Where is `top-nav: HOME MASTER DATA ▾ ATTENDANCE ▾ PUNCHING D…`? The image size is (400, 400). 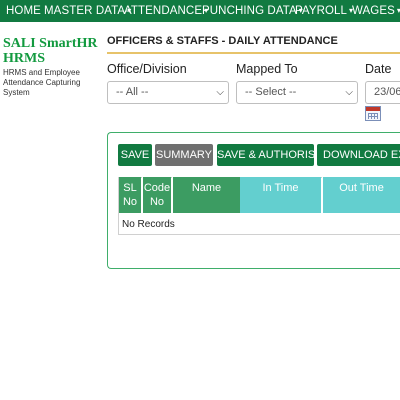 top-nav: HOME MASTER DATA ▾ ATTENDANCE ▾ PUNCHING D… is located at coordinates (200, 11).